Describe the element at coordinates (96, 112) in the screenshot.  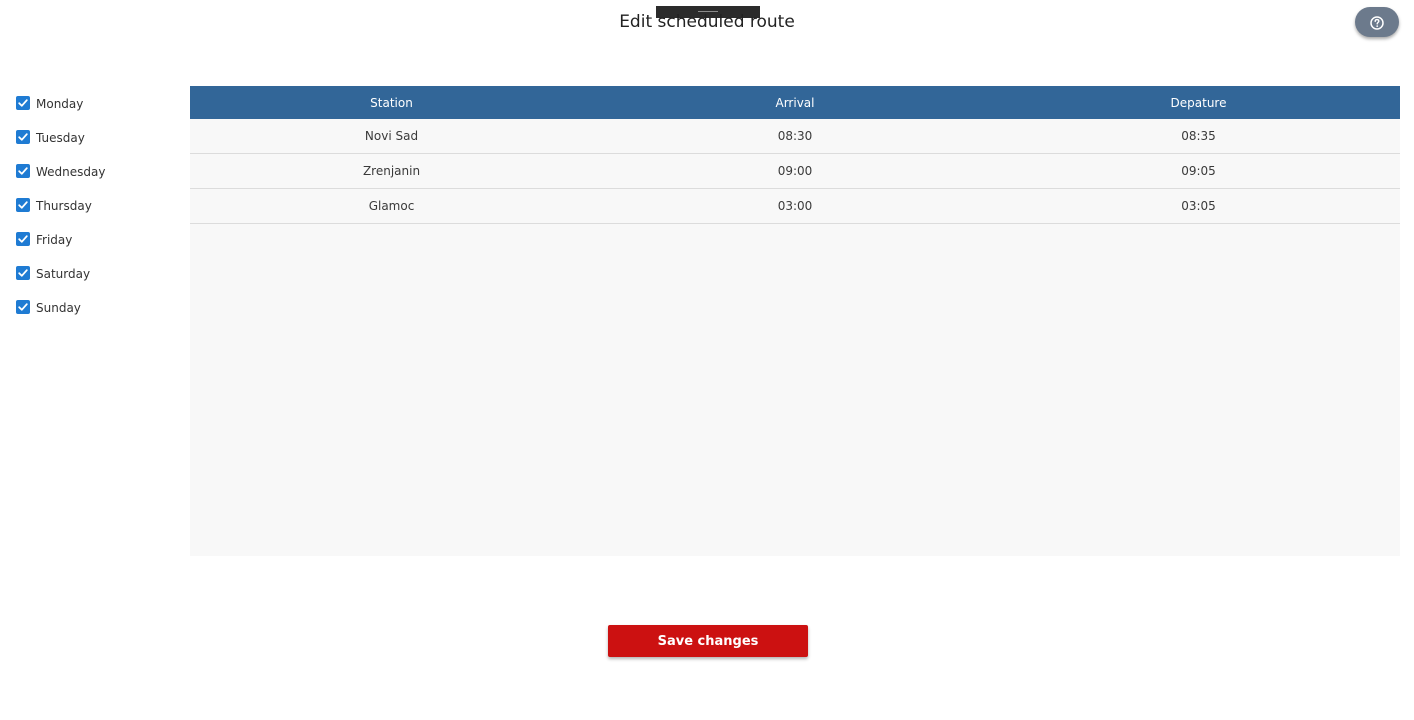
I see `day-option-monday: Monday` at that location.